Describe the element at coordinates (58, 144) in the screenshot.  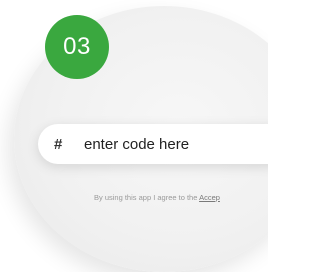
I see `hash-icon: #` at that location.